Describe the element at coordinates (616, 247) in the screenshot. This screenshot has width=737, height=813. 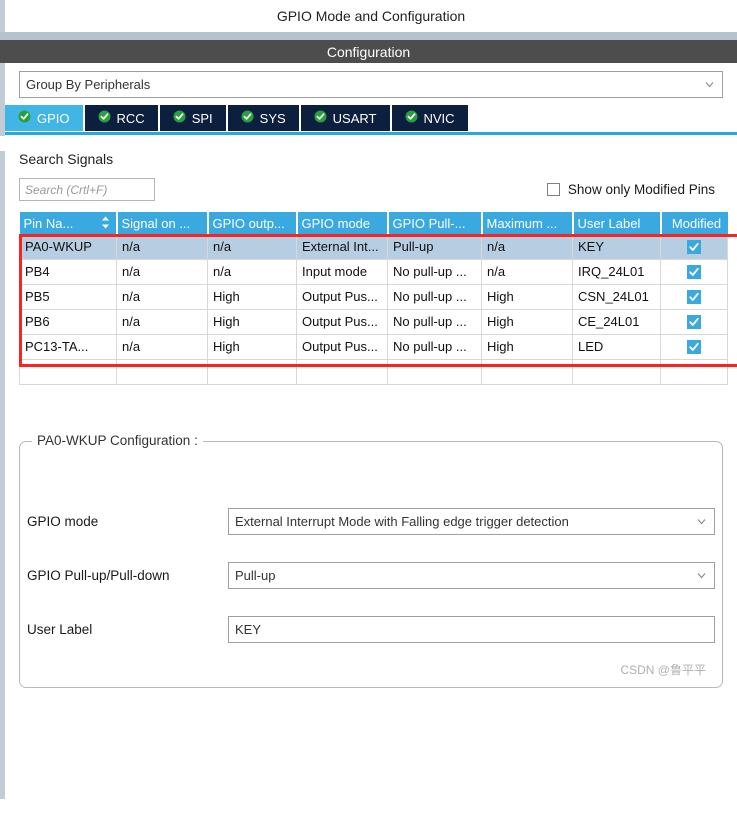
I see `cell-user-label: KEY` at that location.